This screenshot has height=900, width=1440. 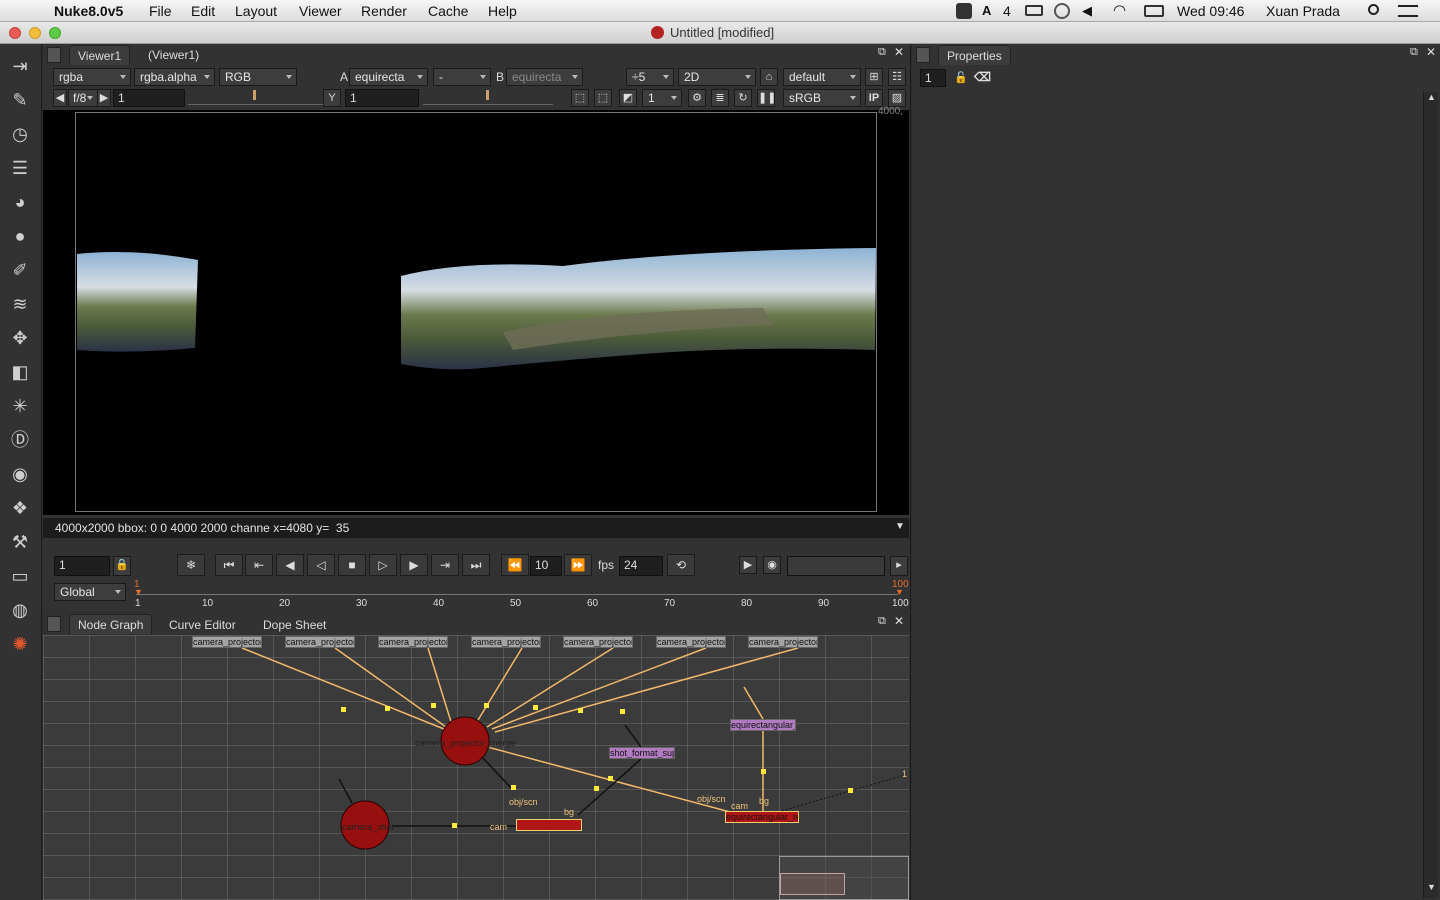 I want to click on proxy-icon: ◩, so click(x=628, y=98).